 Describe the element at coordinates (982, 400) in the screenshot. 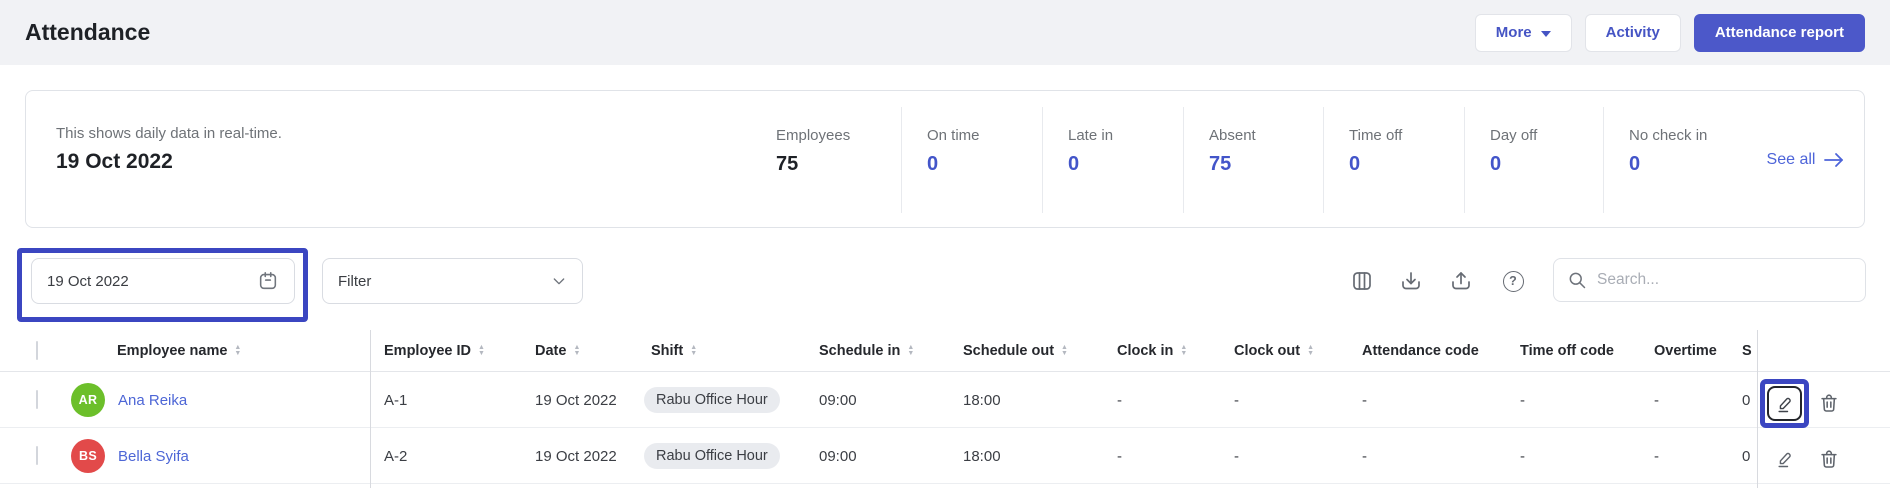

I see `schedule-out-cell: 18:00` at that location.